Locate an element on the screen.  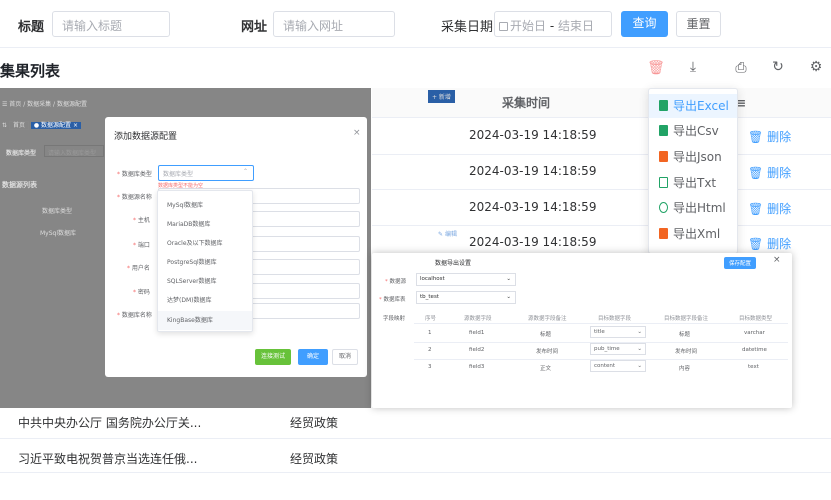
export-txt-item: 导出Txt is located at coordinates (693, 183).